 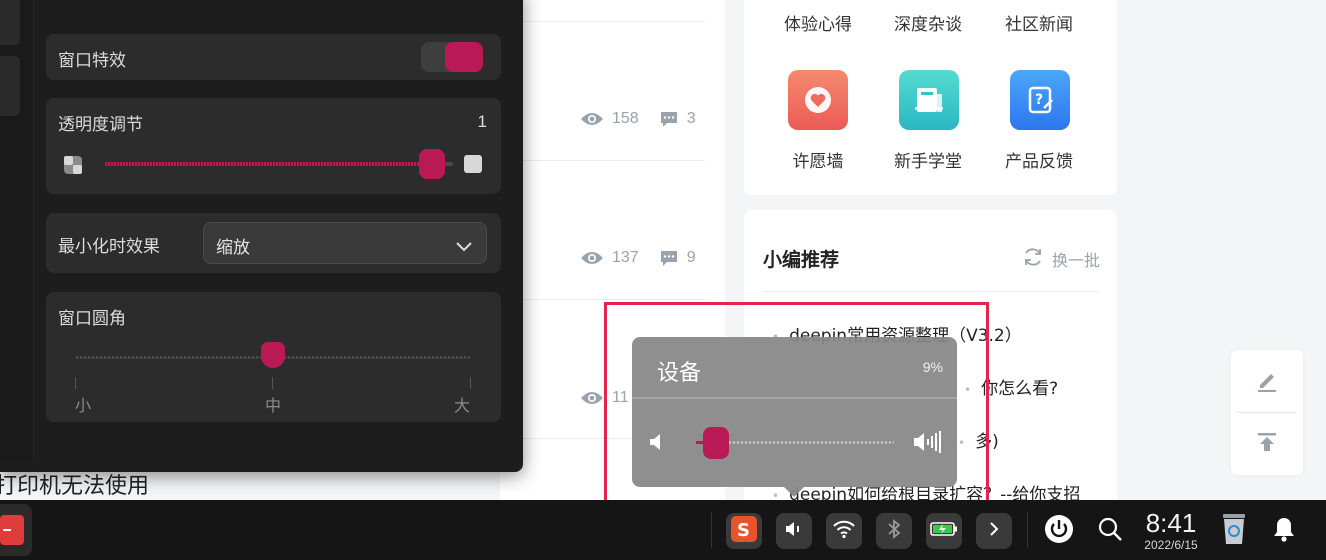 I want to click on bluetooth-button, so click(x=894, y=531).